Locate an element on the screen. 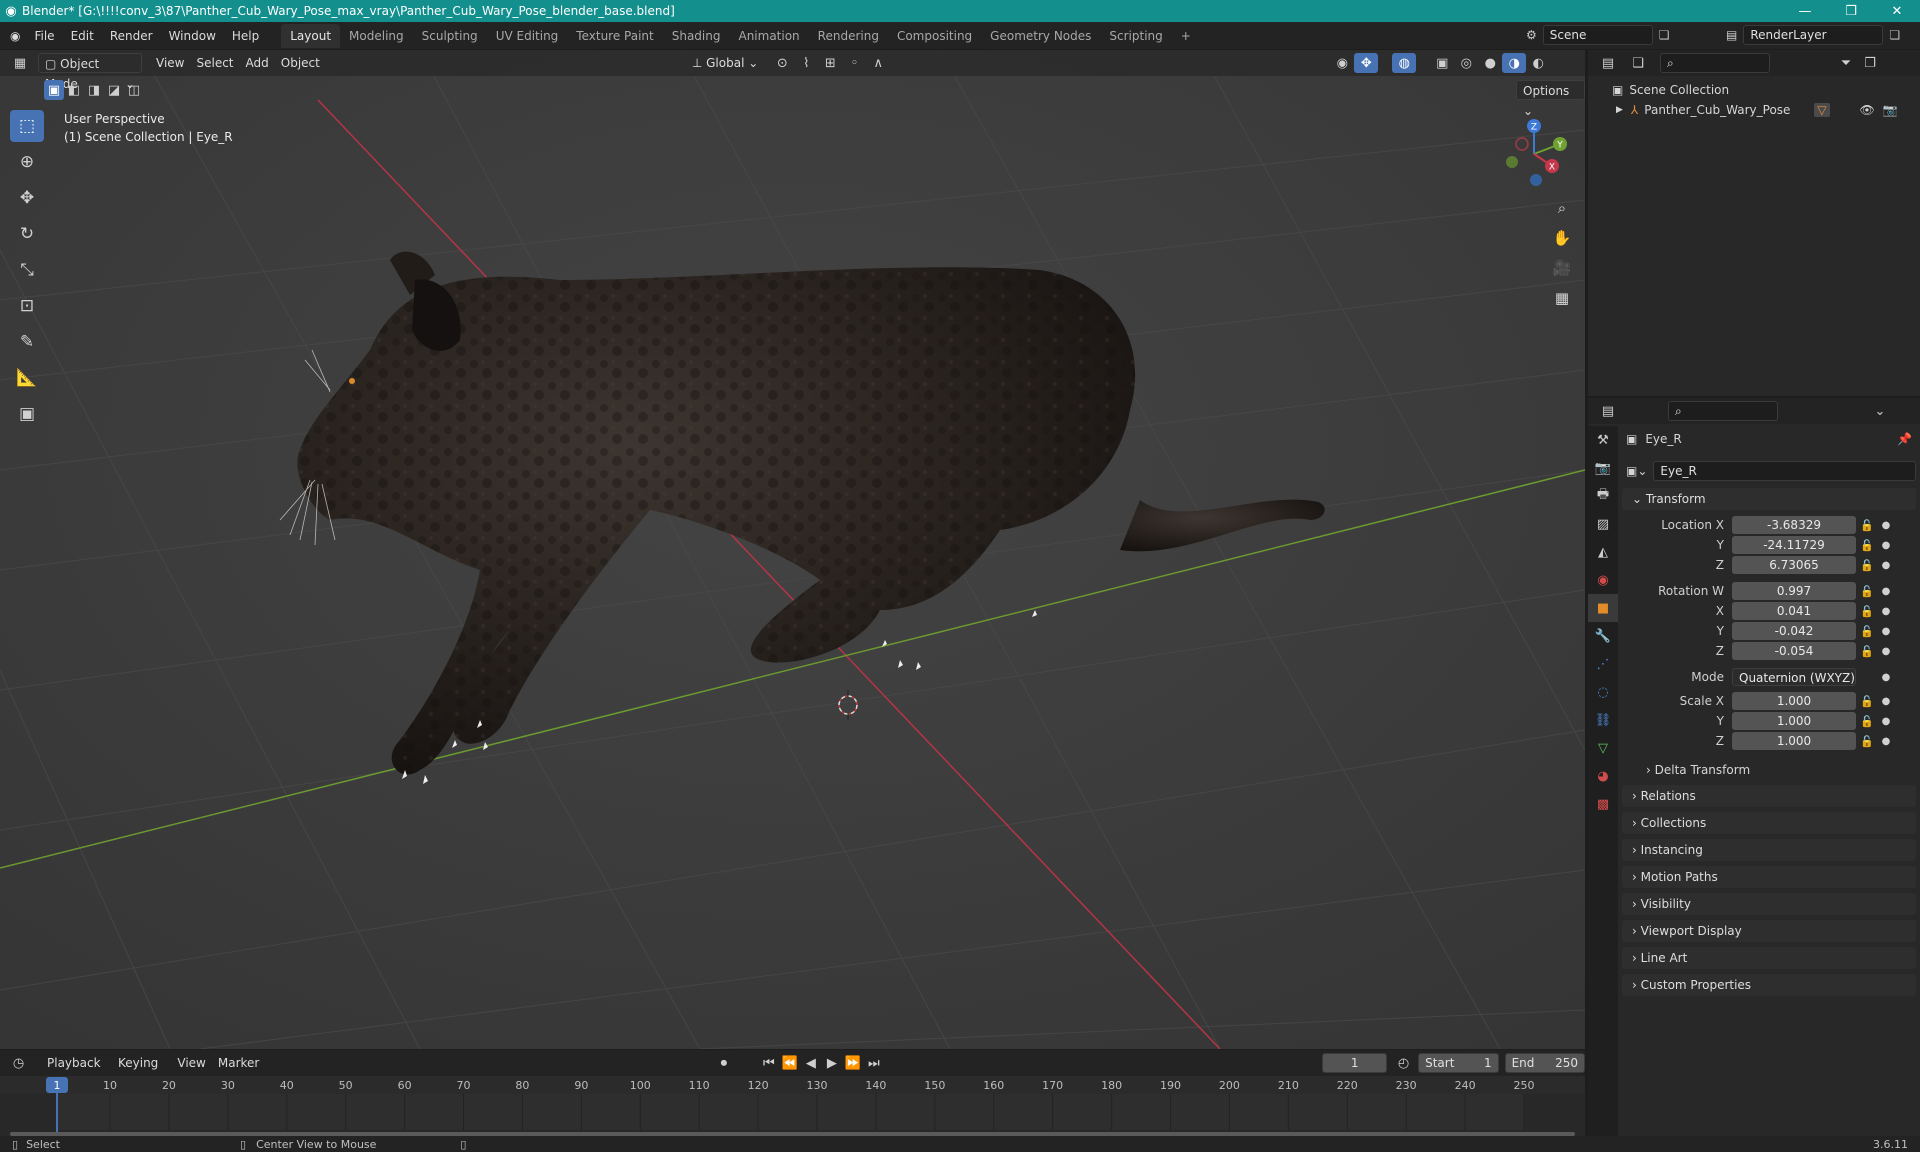  scale-y-field: 1.000 is located at coordinates (1794, 721).